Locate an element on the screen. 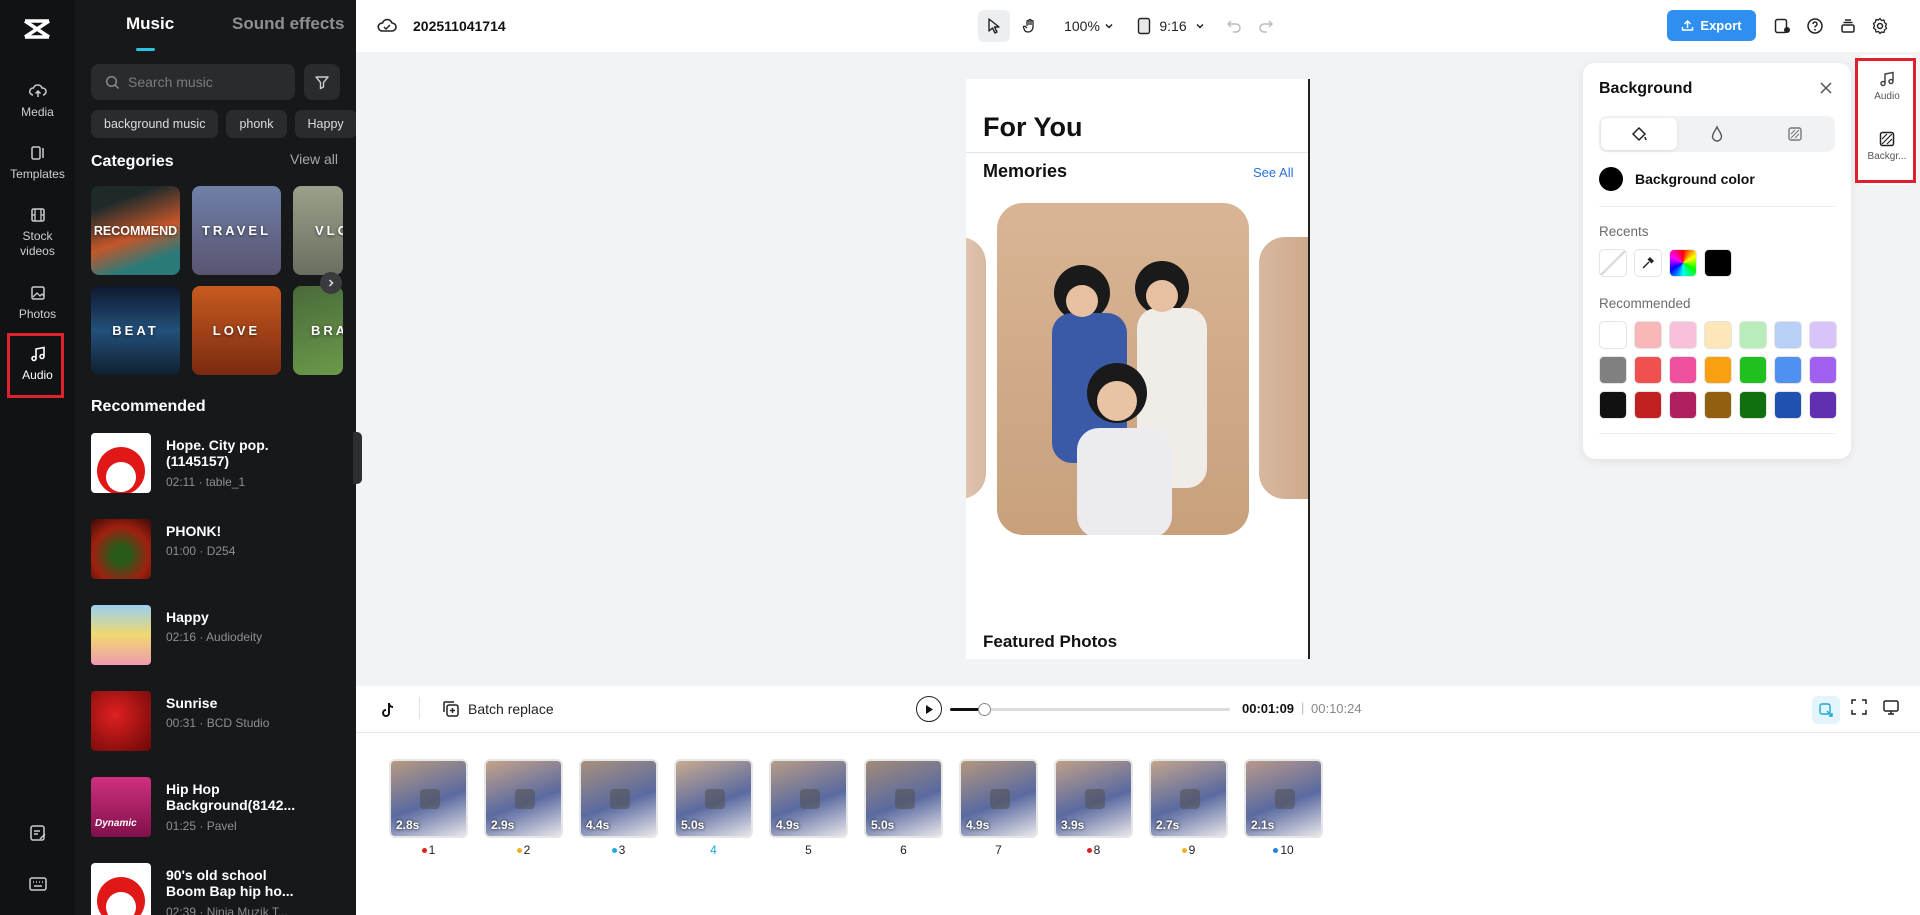 The image size is (1920, 915). category-brave: BRAVE is located at coordinates (318, 330).